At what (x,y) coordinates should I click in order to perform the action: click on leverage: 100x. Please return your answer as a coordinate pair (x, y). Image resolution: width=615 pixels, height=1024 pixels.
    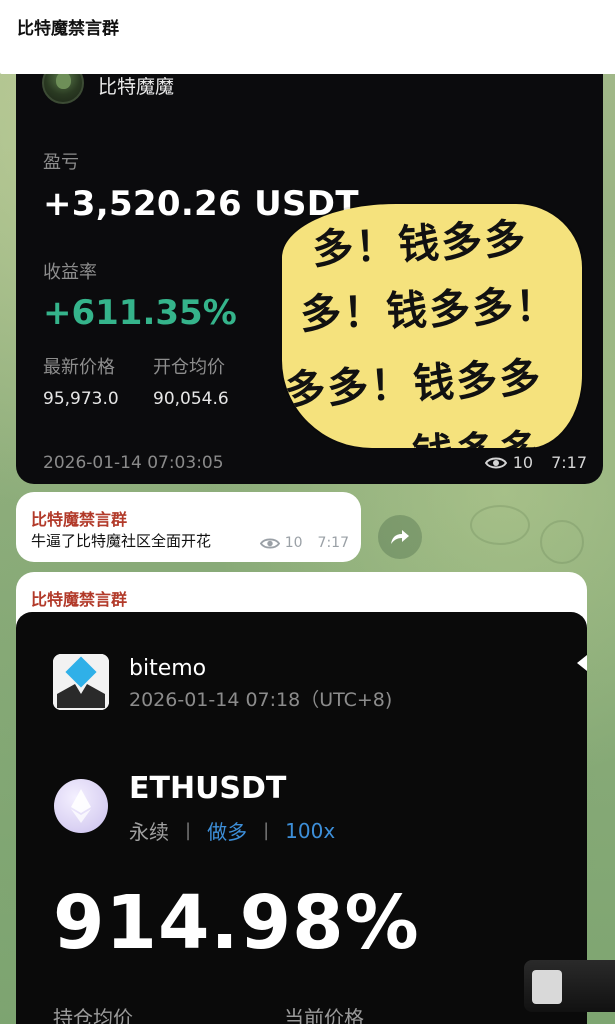
    Looking at the image, I should click on (310, 830).